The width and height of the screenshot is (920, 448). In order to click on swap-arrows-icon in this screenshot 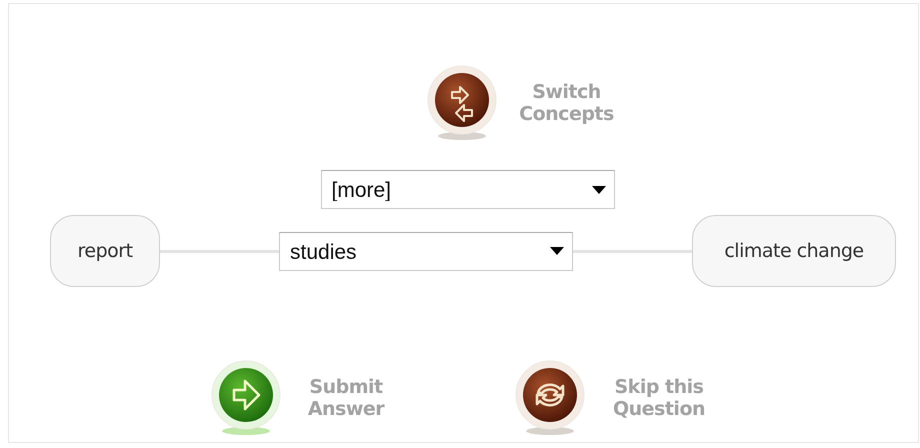, I will do `click(462, 103)`.